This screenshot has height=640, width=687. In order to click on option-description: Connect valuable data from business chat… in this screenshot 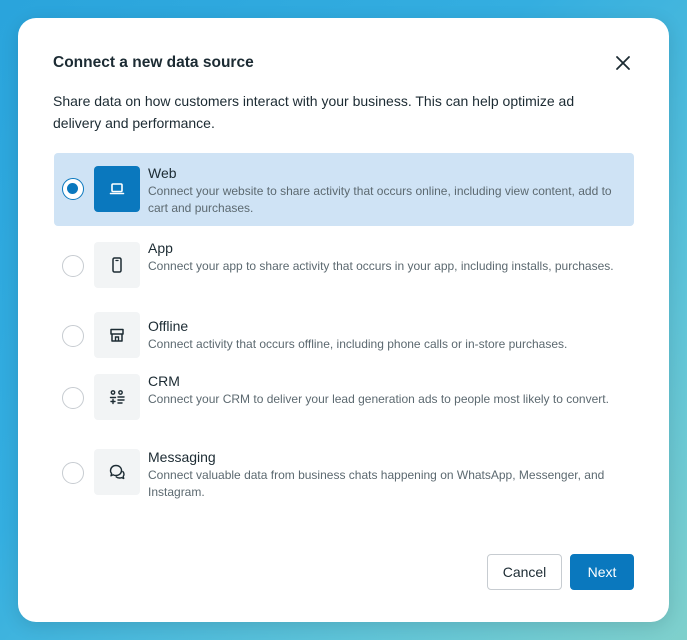, I will do `click(376, 483)`.